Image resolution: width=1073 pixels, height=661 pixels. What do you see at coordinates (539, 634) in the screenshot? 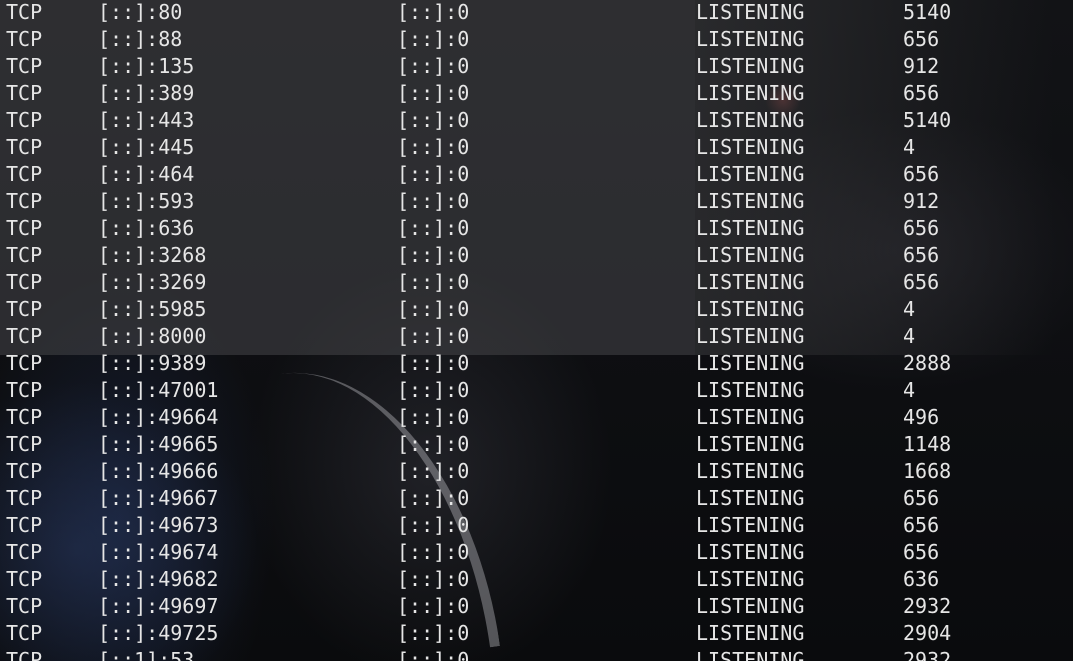
I see `output-line: TCP [::]:49725 [::]:0 LISTENING 2904` at bounding box center [539, 634].